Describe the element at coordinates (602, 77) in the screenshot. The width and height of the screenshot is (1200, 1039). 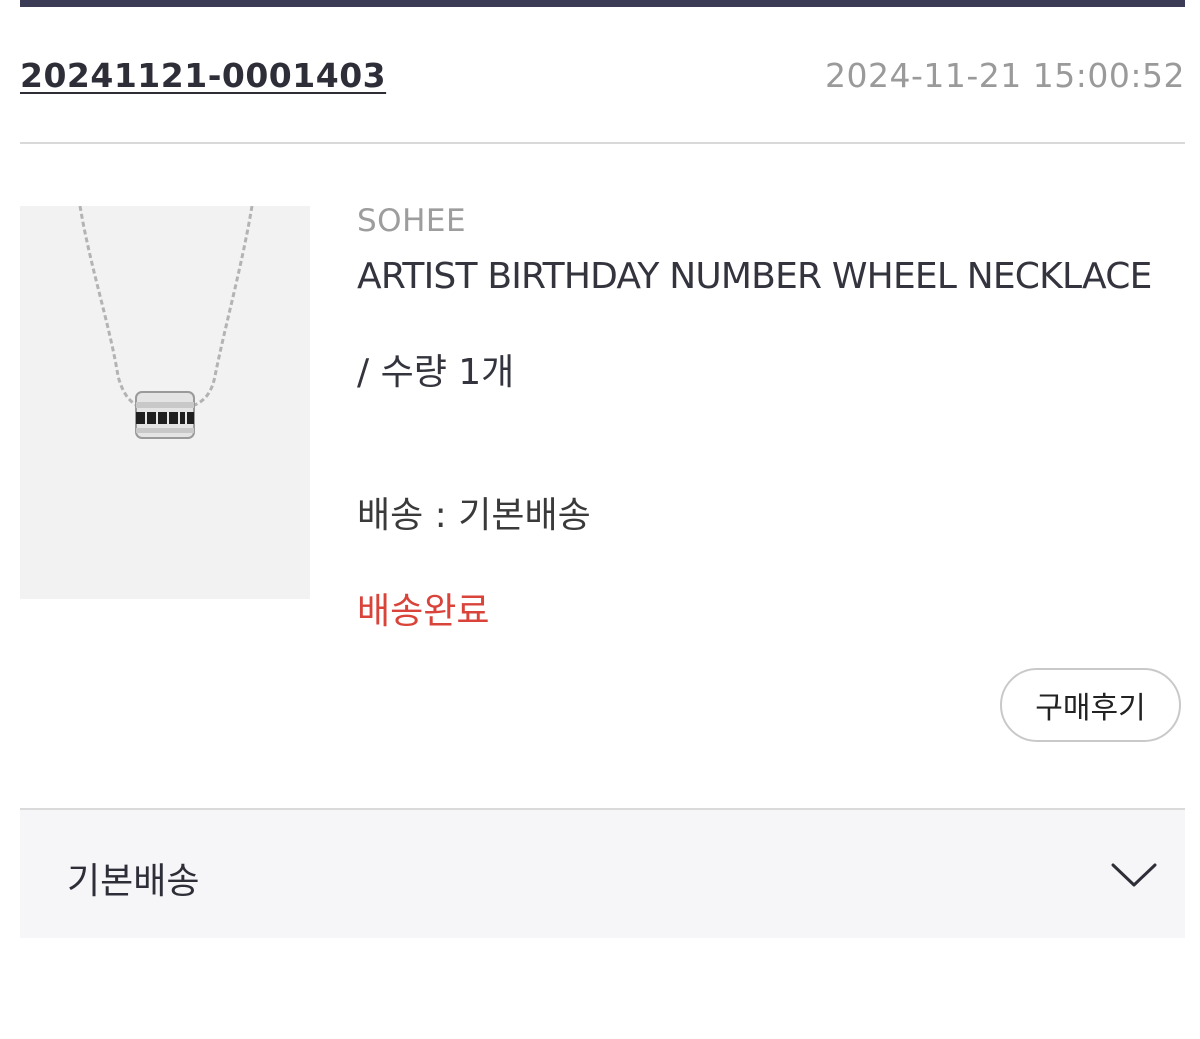
I see `order-header: 20241121-0001403 2024-11-21 15:00:52` at that location.